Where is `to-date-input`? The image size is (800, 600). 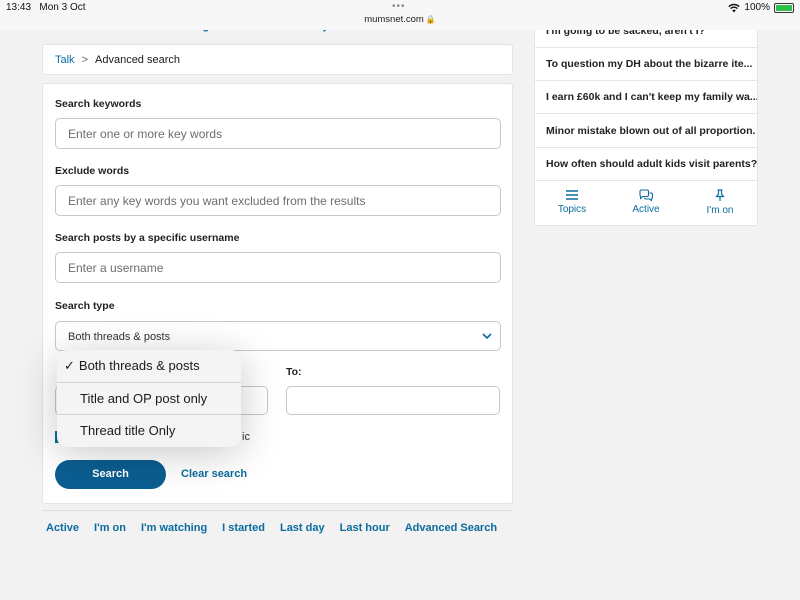
to-date-input is located at coordinates (393, 400).